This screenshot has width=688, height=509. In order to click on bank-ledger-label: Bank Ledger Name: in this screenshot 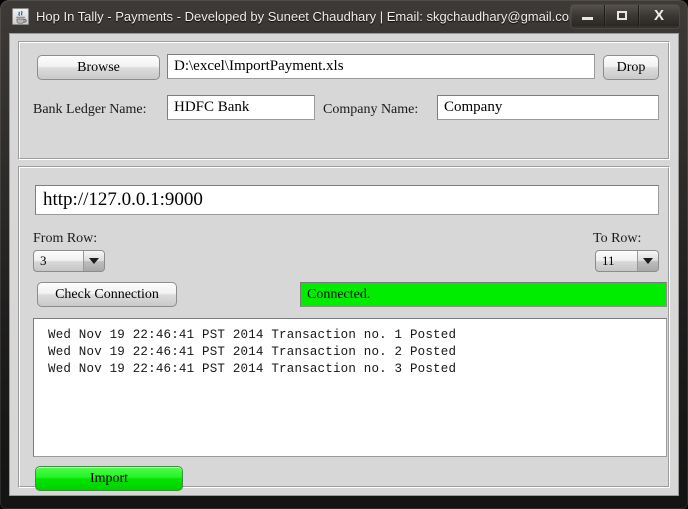, I will do `click(90, 109)`.